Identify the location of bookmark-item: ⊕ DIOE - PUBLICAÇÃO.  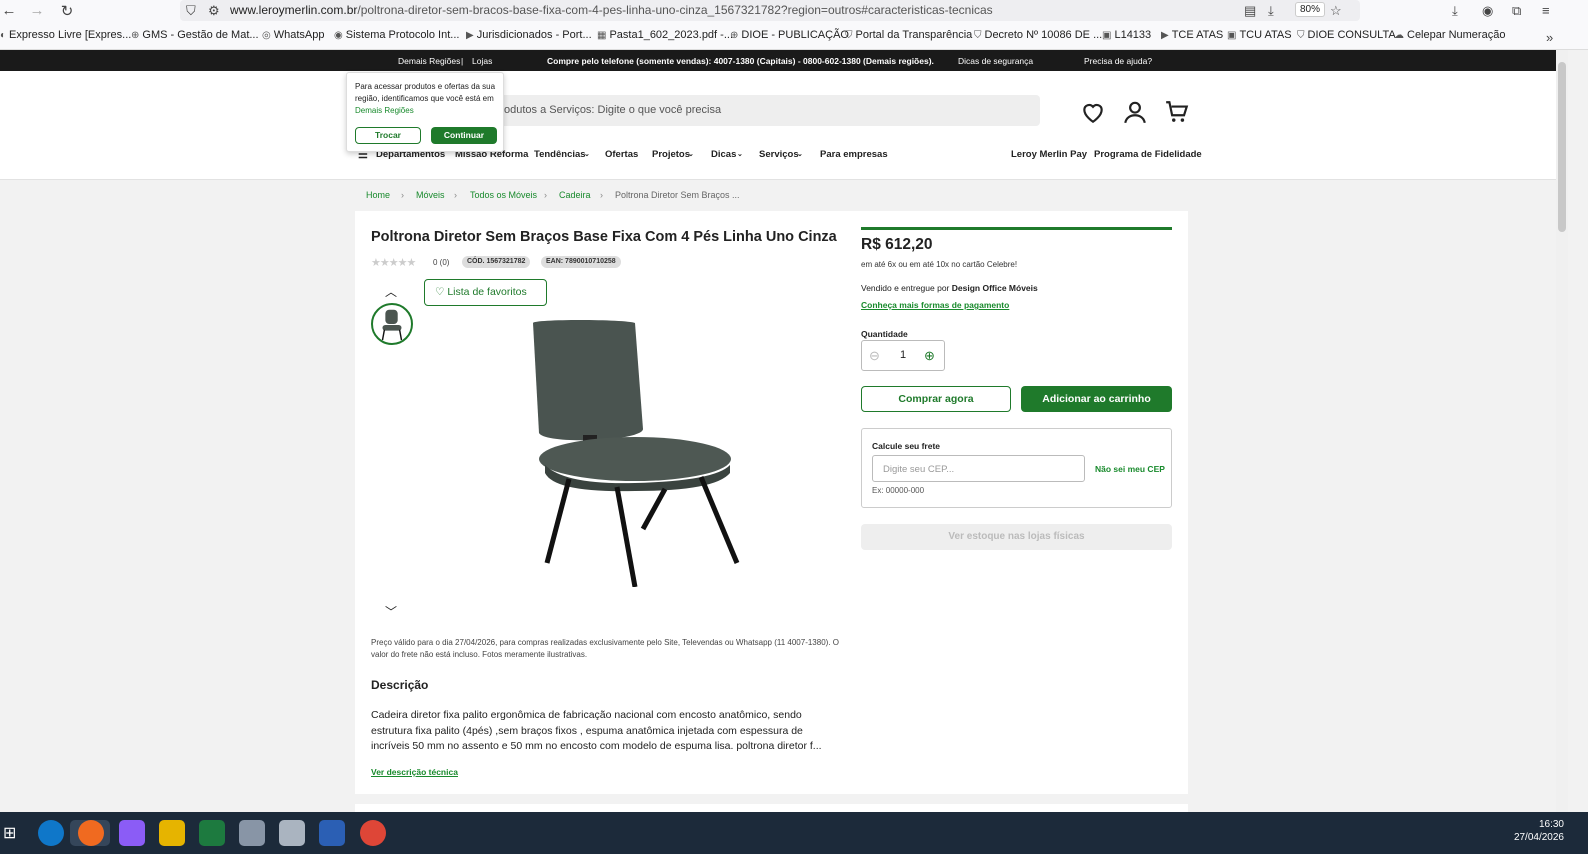
(789, 35).